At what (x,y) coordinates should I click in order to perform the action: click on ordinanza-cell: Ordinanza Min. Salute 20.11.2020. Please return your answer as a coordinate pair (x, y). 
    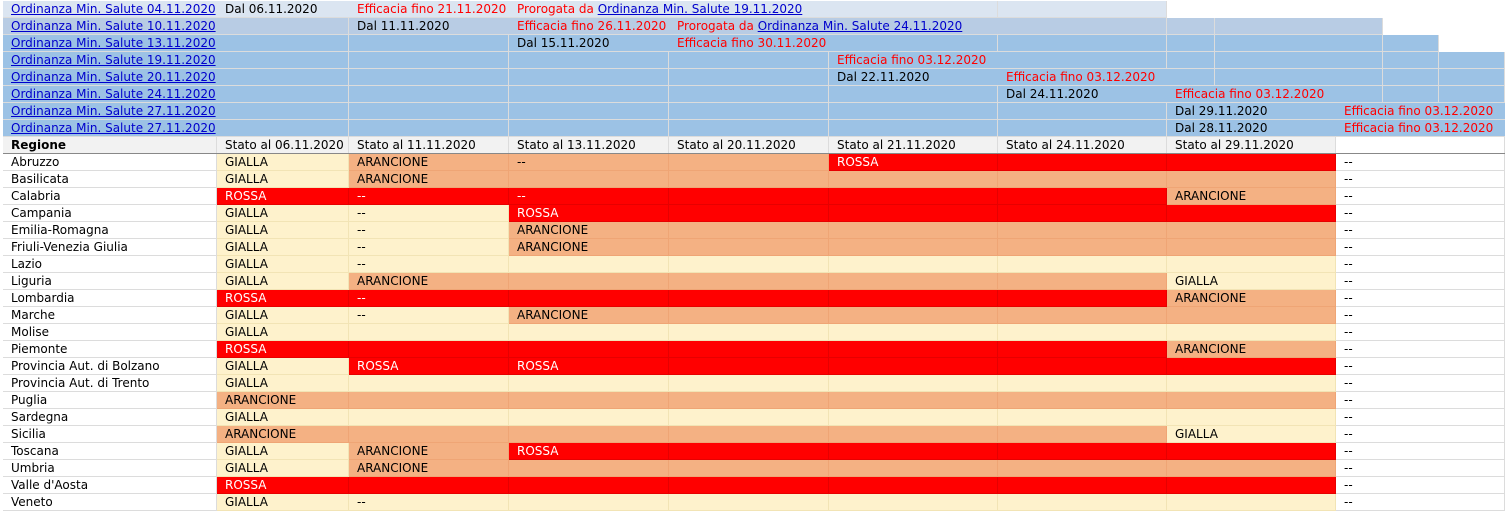
    Looking at the image, I should click on (131, 77).